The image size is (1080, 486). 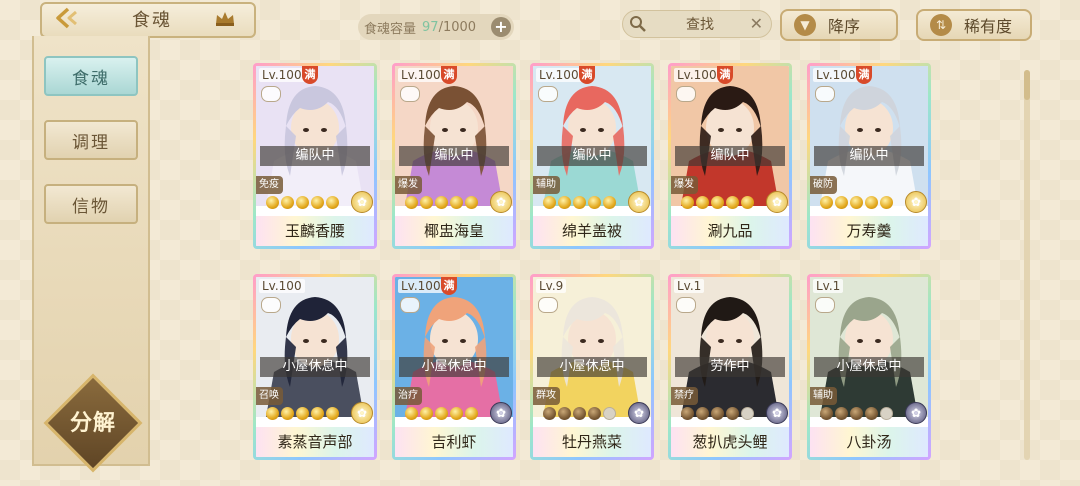 What do you see at coordinates (592, 442) in the screenshot?
I see `character-name: 牡丹燕菜` at bounding box center [592, 442].